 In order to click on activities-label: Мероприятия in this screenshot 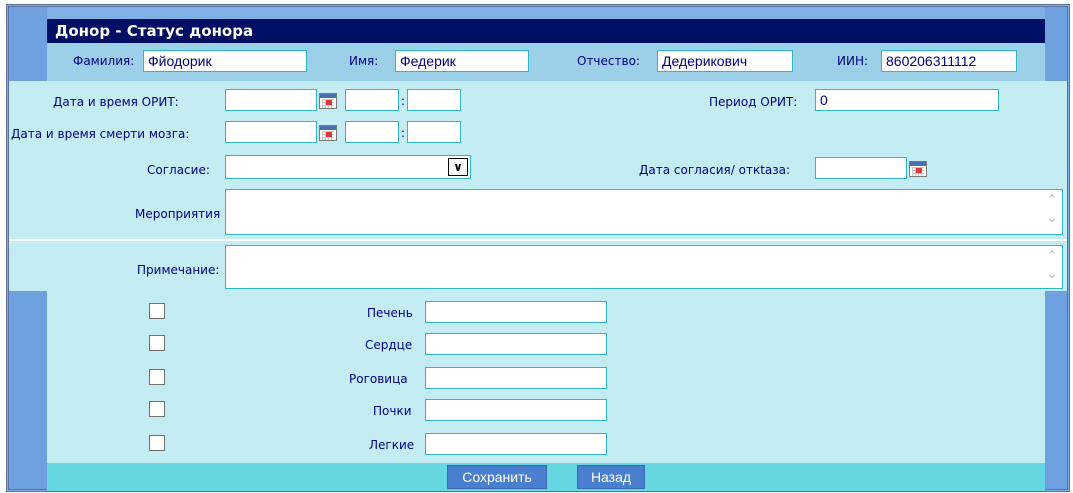, I will do `click(178, 214)`.